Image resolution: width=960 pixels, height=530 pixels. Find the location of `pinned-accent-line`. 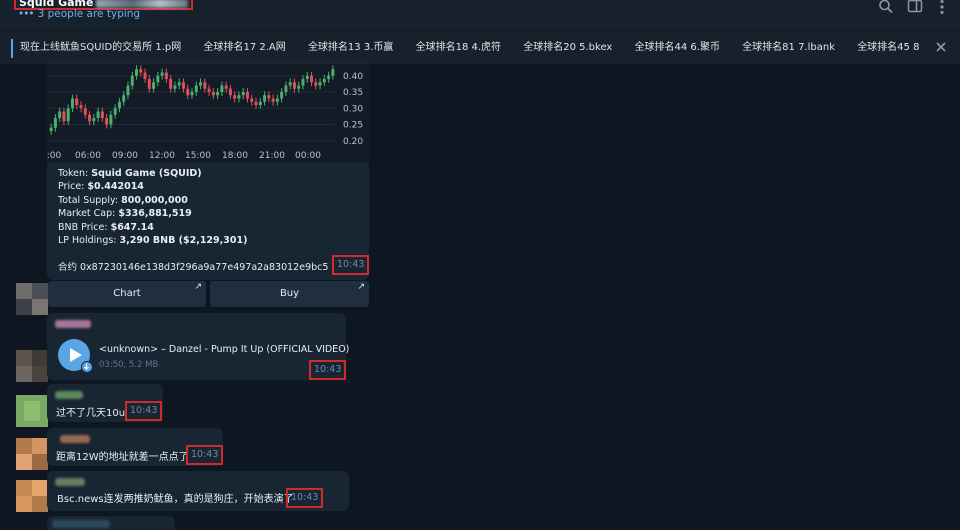

pinned-accent-line is located at coordinates (12, 48).